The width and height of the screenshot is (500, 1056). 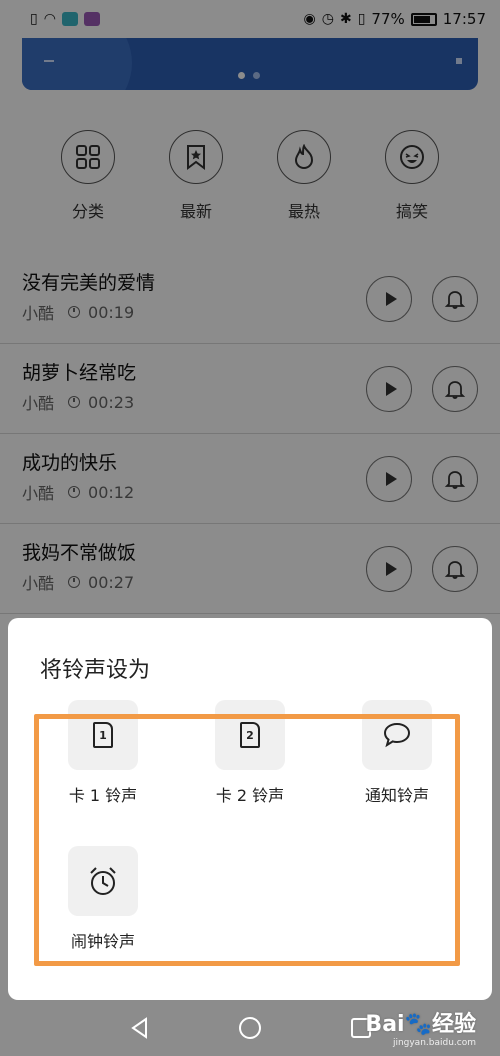 I want to click on watermark-url: jingyan.baidu.com, so click(x=434, y=1043).